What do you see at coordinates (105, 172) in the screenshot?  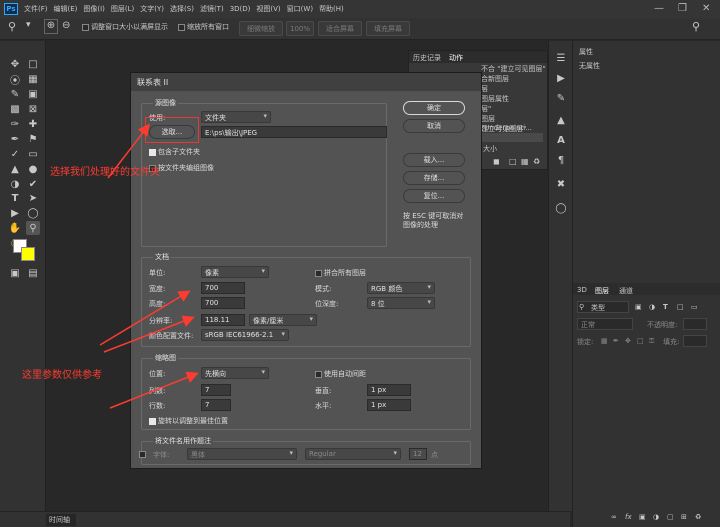 I see `annotation-choose-folder: 选择我们处理好的文件夹` at bounding box center [105, 172].